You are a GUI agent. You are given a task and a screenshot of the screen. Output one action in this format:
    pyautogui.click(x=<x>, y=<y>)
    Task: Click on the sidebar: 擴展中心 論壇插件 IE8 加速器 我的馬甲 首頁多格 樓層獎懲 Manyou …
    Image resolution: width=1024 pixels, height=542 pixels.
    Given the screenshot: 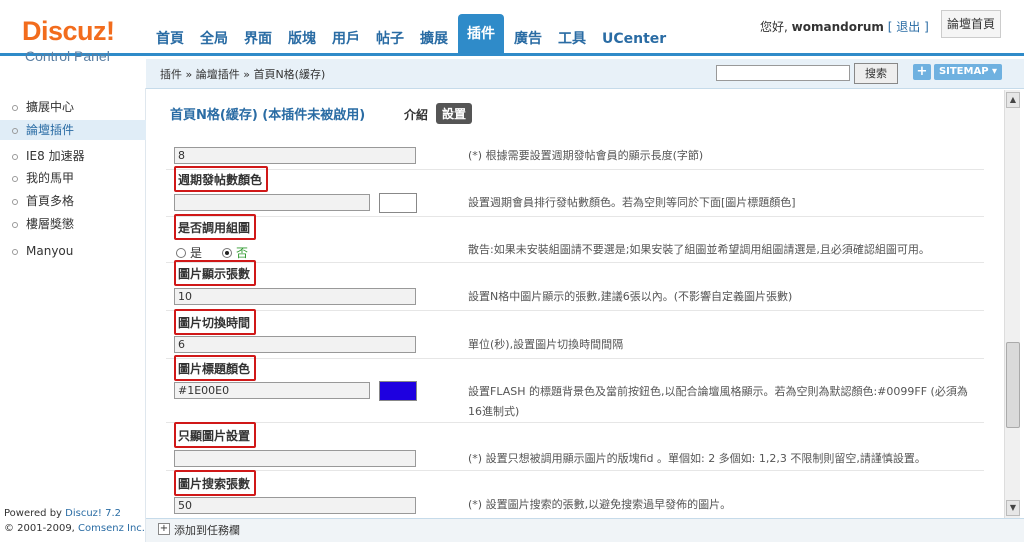 What is the action you would take?
    pyautogui.click(x=73, y=315)
    